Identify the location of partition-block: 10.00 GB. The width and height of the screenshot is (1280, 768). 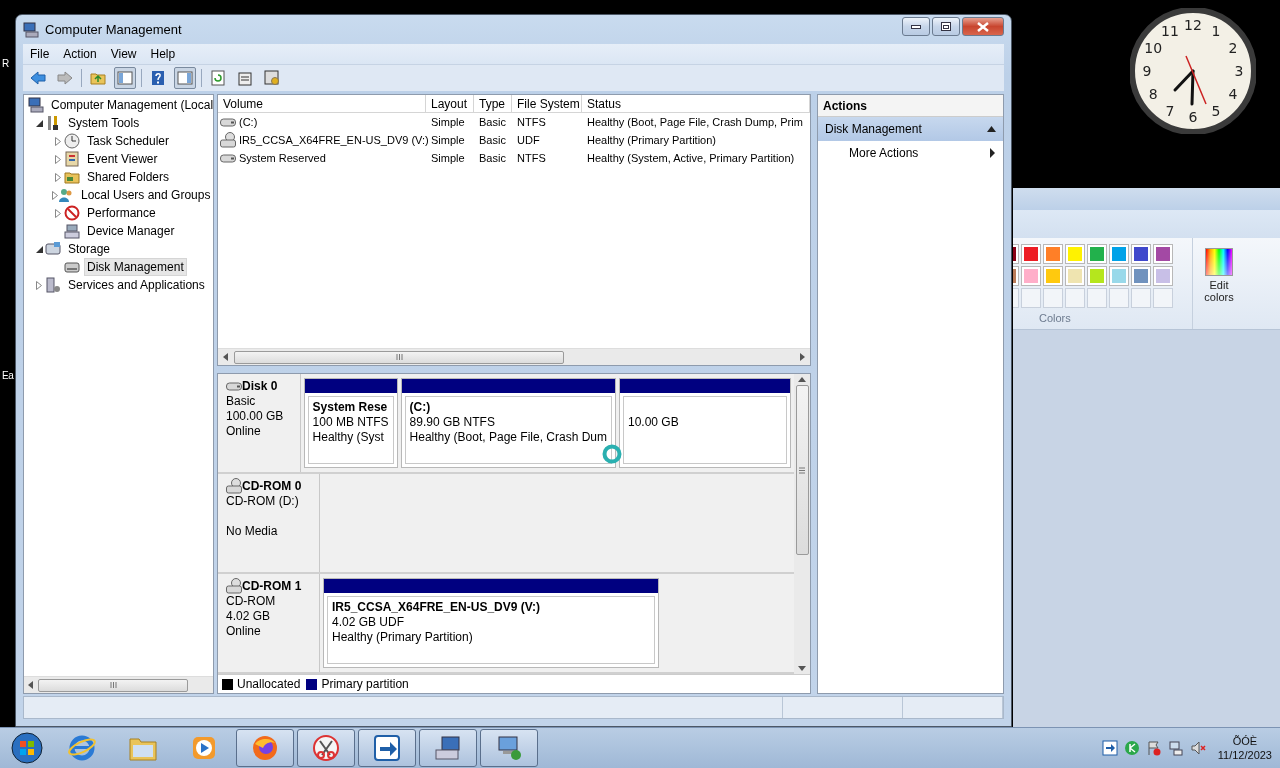
(705, 423).